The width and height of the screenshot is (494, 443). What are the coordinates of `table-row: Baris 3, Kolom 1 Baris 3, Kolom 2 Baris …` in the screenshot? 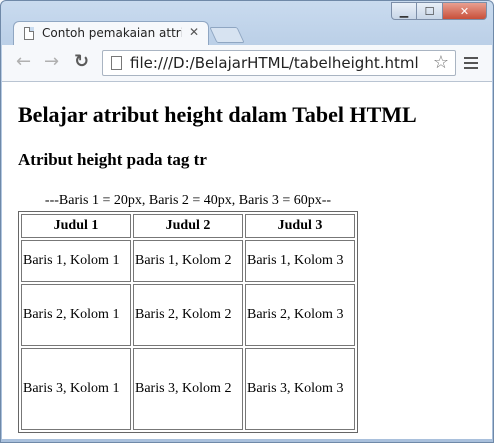 It's located at (188, 389).